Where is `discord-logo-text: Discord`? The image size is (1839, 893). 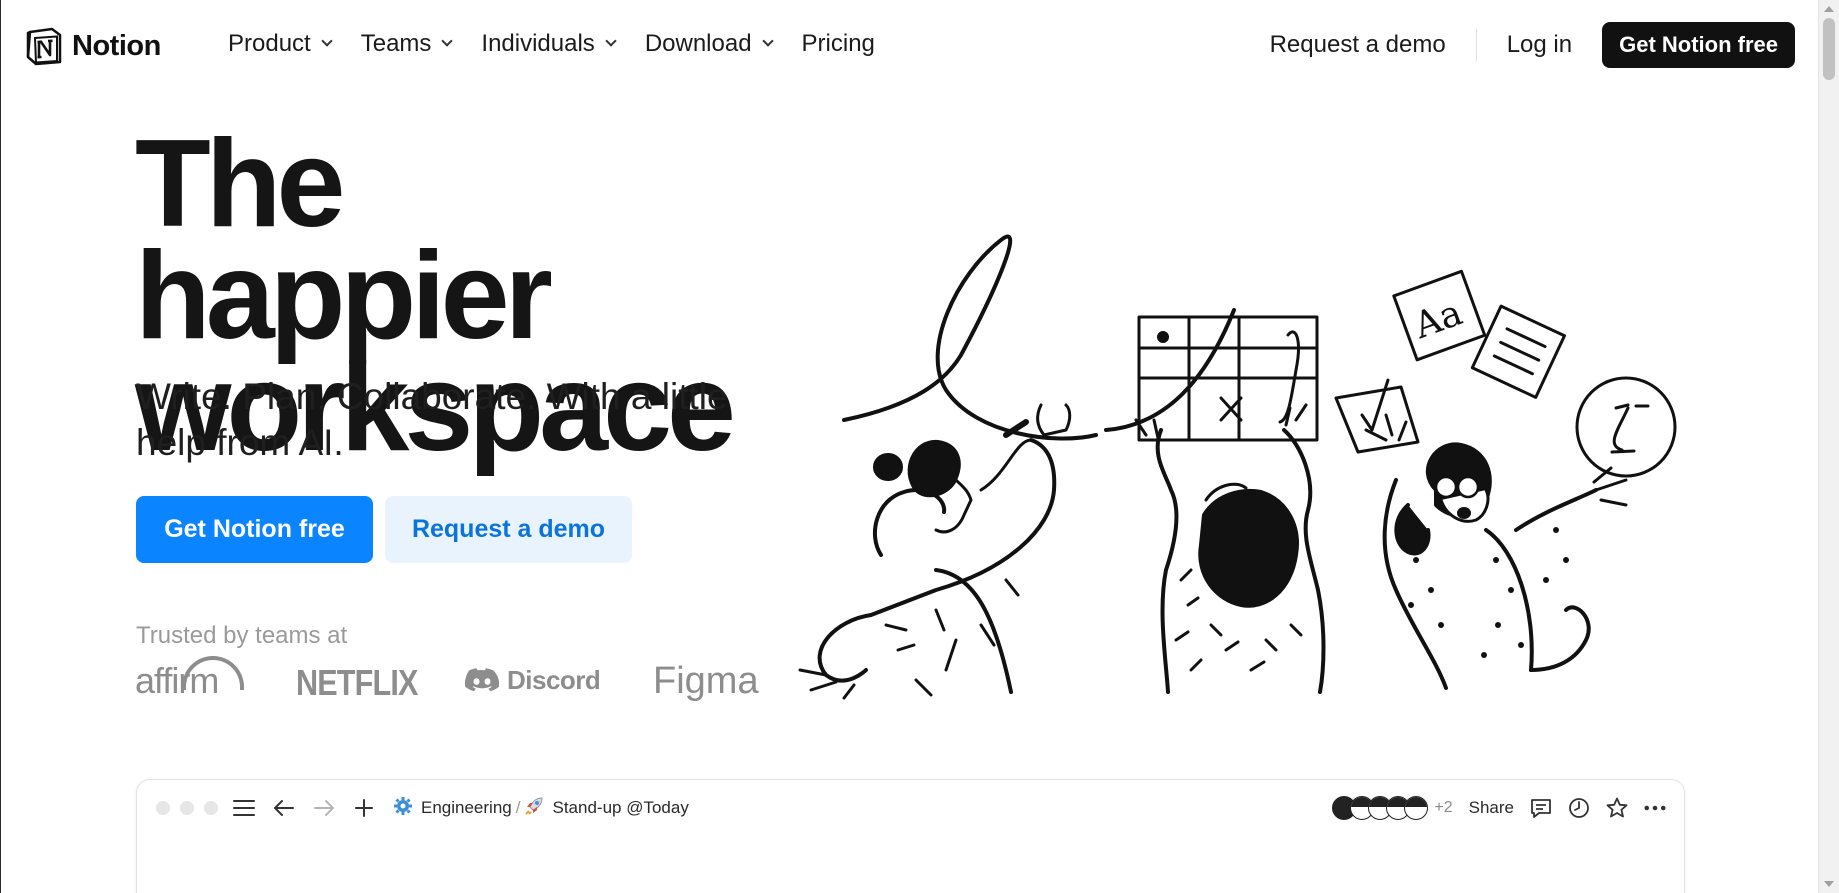
discord-logo-text: Discord is located at coordinates (554, 680).